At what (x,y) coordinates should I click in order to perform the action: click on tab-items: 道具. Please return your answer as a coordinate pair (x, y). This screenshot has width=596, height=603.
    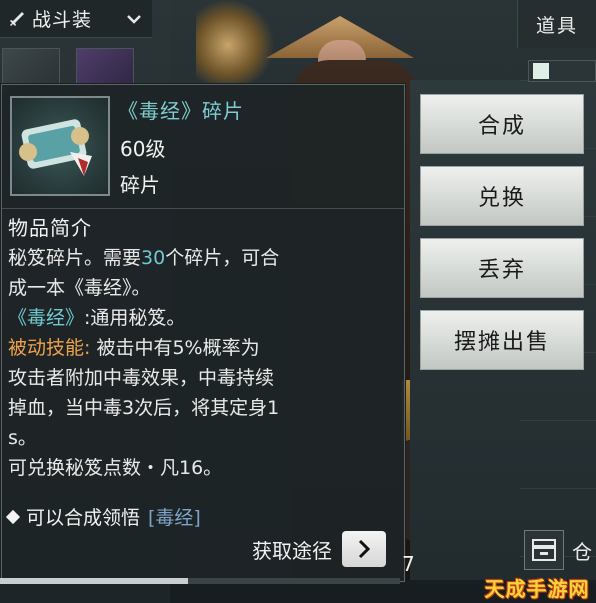
    Looking at the image, I should click on (556, 24).